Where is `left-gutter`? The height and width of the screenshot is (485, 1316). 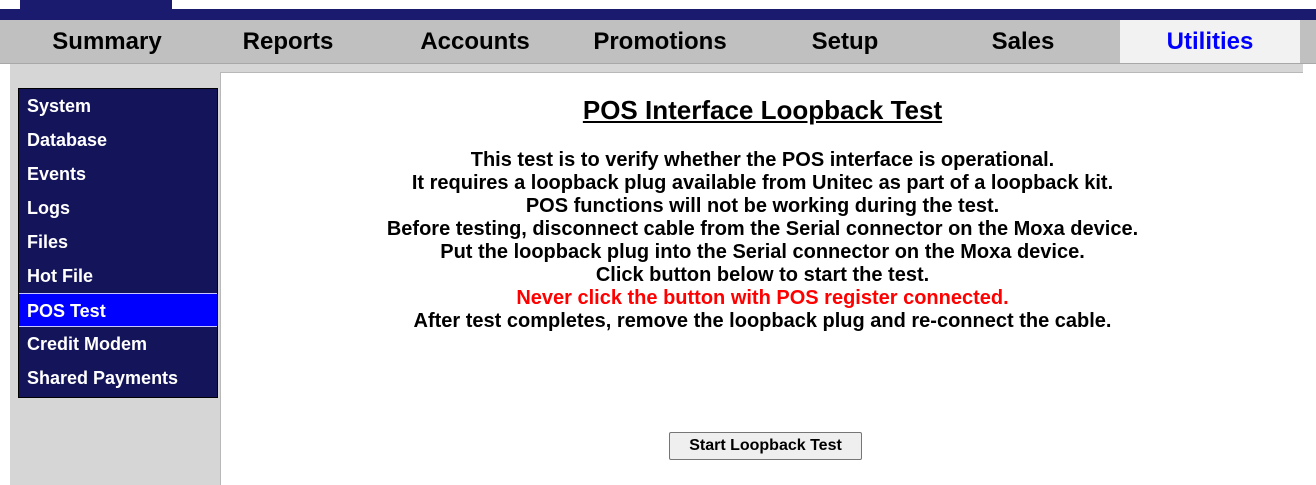 left-gutter is located at coordinates (5, 274).